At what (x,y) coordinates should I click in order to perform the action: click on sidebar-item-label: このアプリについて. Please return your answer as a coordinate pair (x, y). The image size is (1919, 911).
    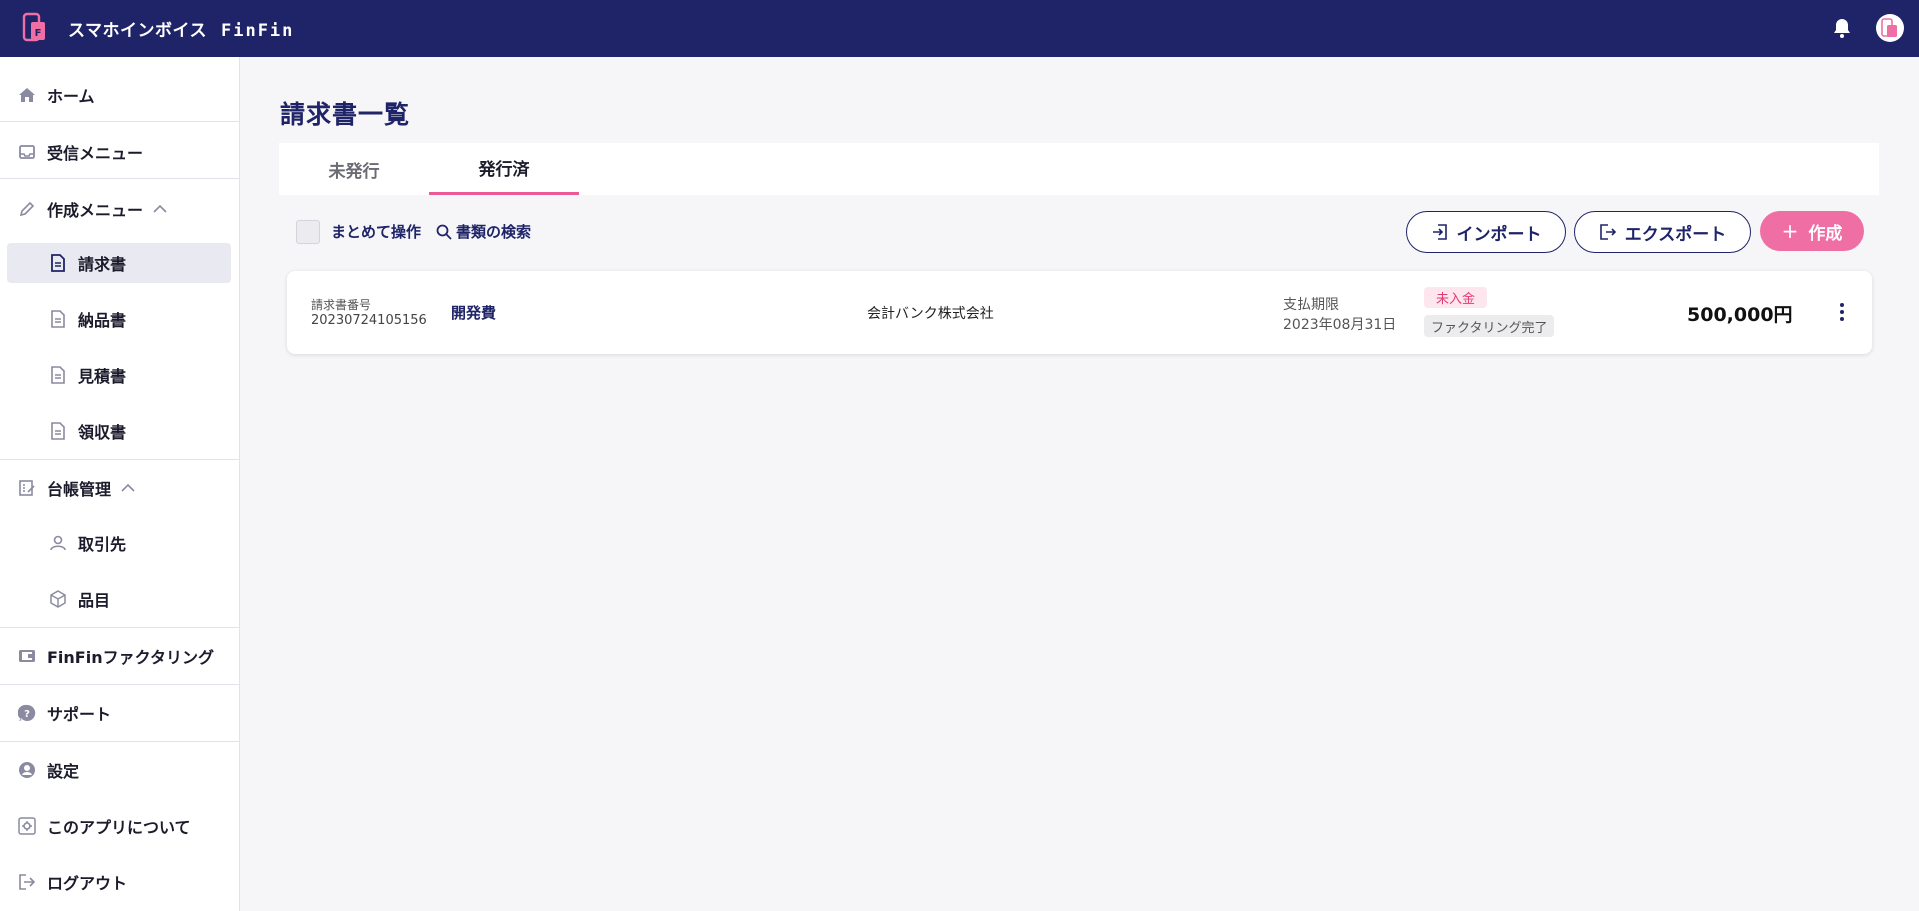
    Looking at the image, I should click on (119, 827).